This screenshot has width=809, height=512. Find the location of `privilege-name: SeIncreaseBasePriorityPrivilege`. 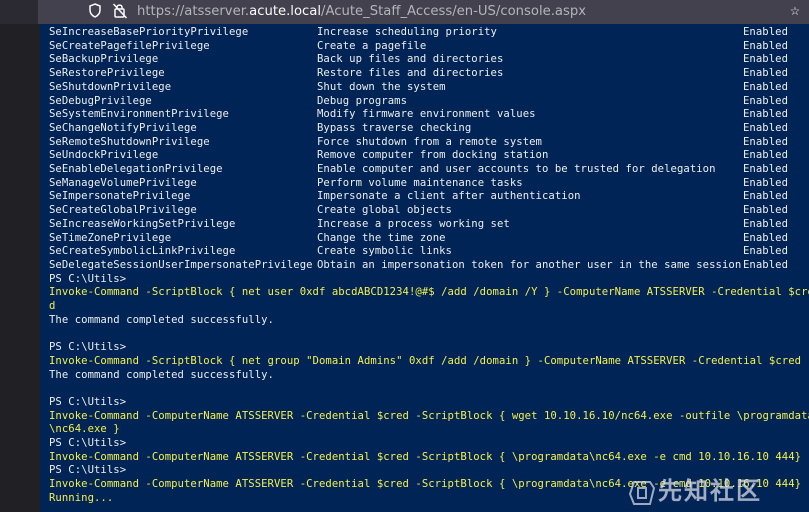

privilege-name: SeIncreaseBasePriorityPrivilege is located at coordinates (149, 32).